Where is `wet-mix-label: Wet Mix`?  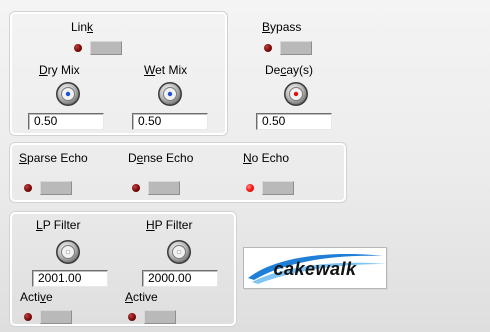 wet-mix-label: Wet Mix is located at coordinates (166, 70).